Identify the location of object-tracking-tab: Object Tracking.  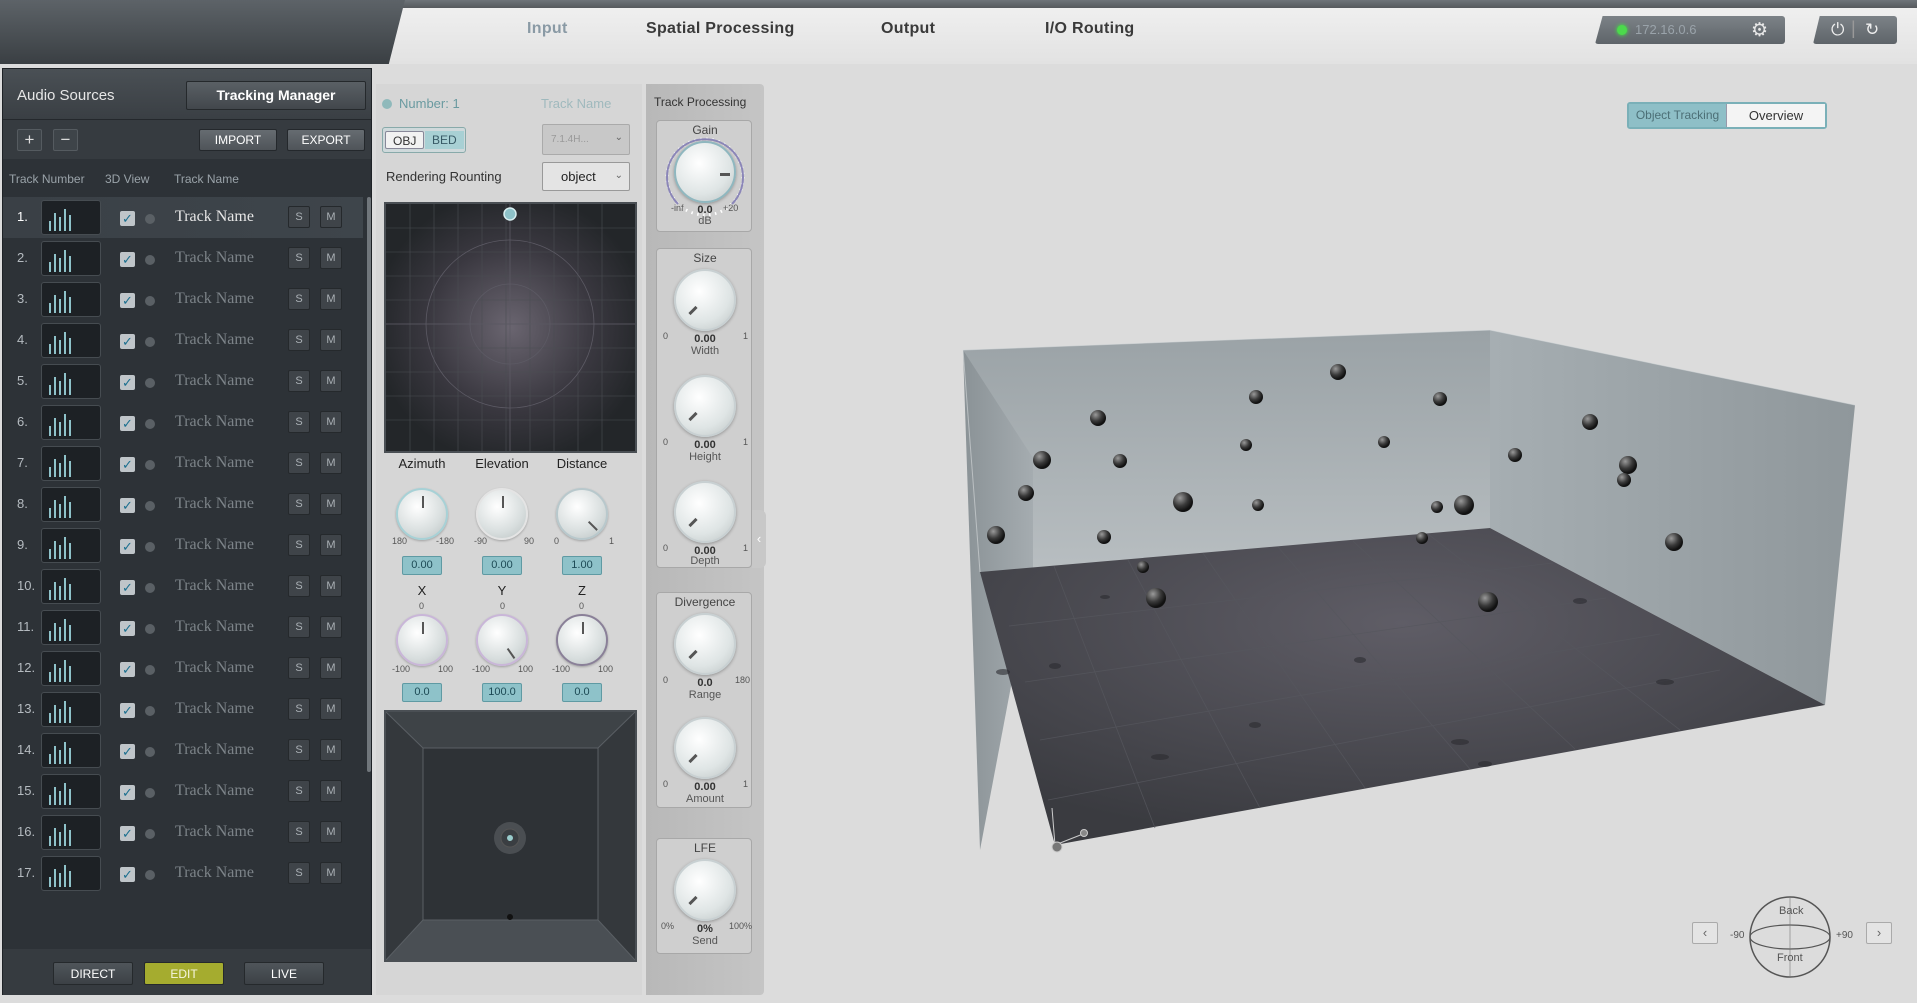
(1677, 115).